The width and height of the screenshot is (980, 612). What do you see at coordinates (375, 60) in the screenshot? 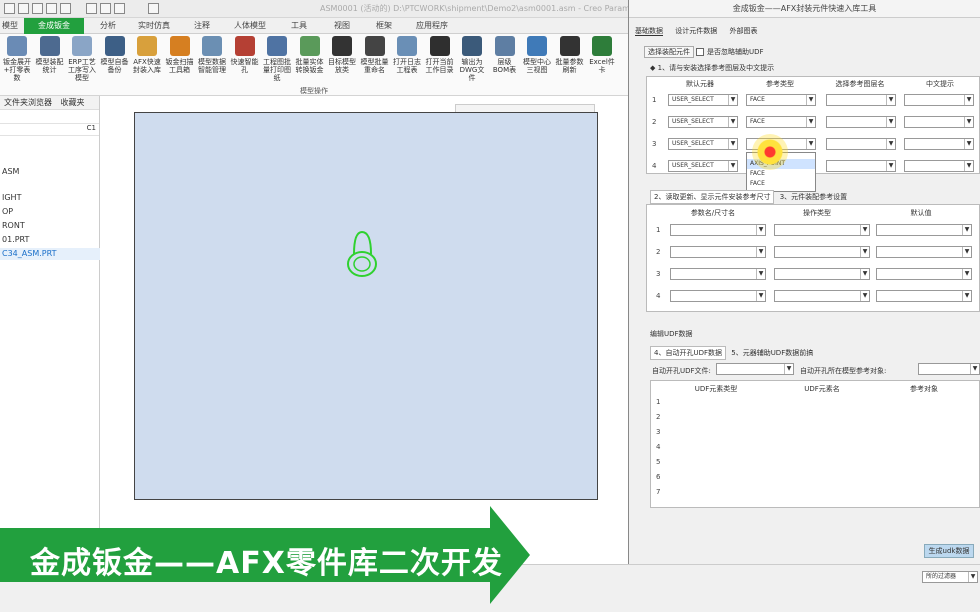
I see `ribbon-button: 模型批量重命名` at bounding box center [375, 60].